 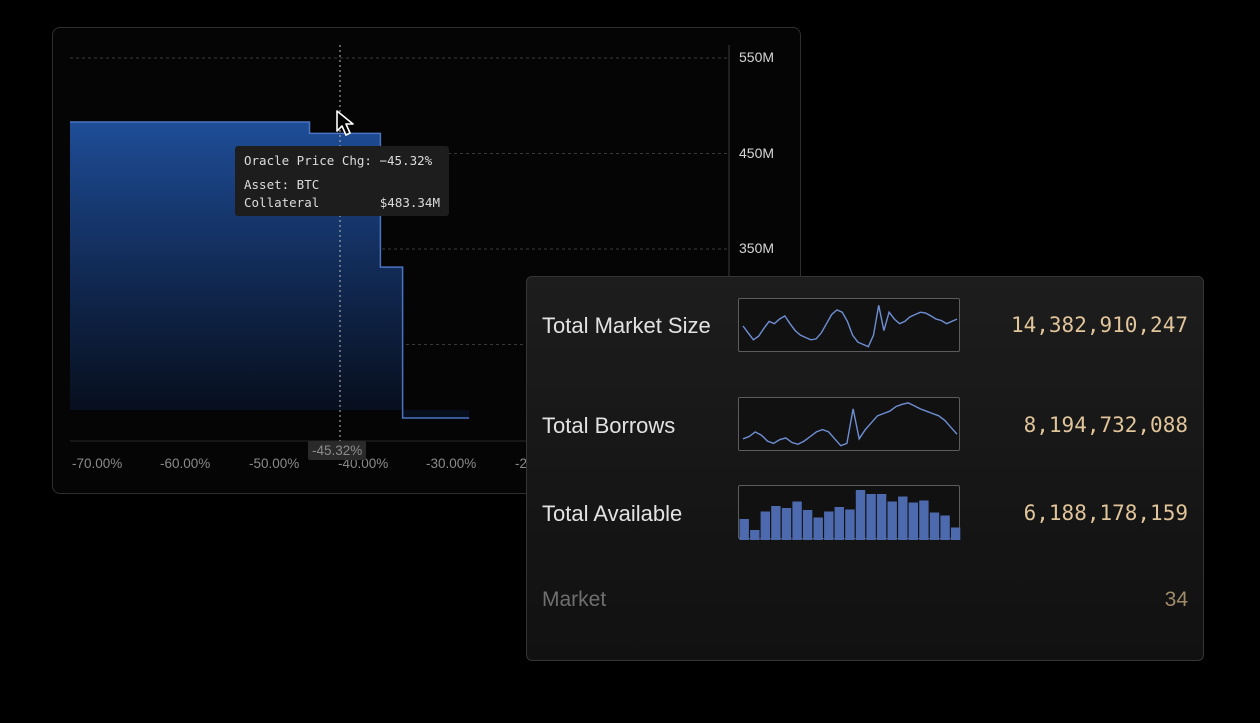 What do you see at coordinates (282, 202) in the screenshot?
I see `tooltip-collateral-label: Collateral` at bounding box center [282, 202].